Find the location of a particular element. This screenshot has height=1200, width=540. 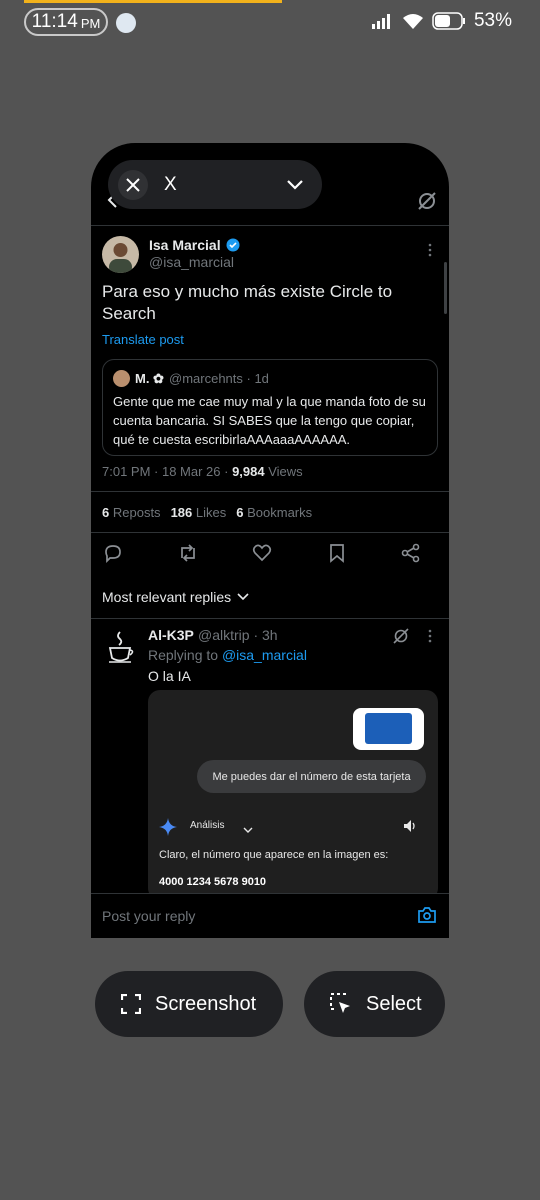

battery-percent: 53% is located at coordinates (492, 20).